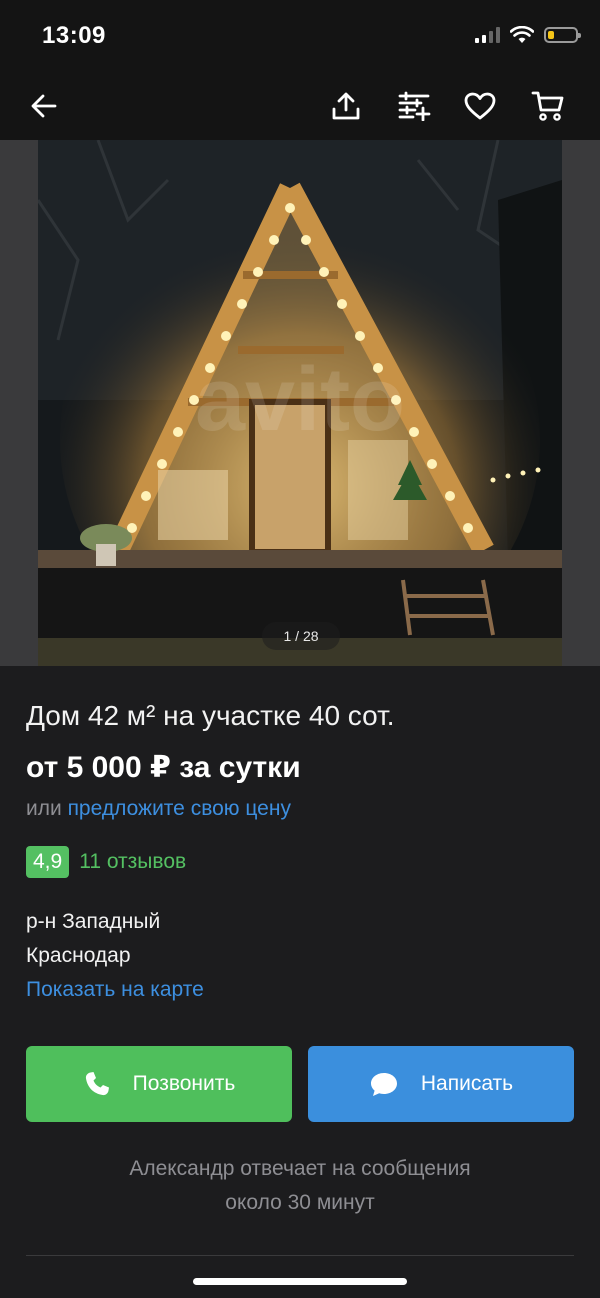 Image resolution: width=600 pixels, height=1298 pixels. I want to click on call-button-label: Позвонить, so click(184, 1083).